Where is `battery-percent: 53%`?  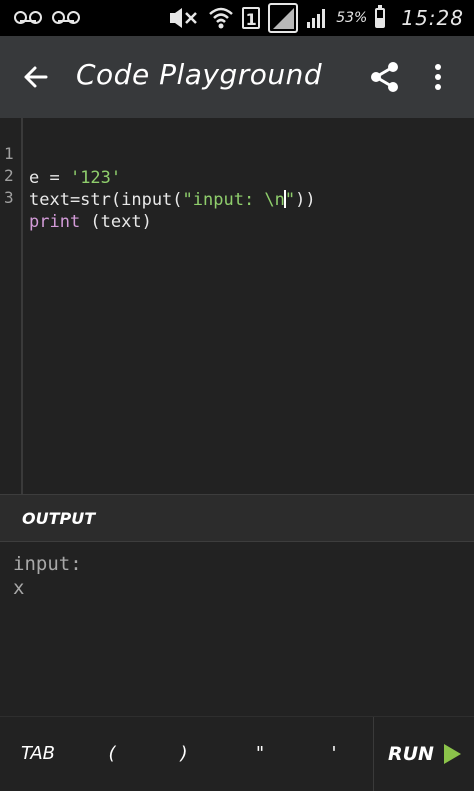
battery-percent: 53% is located at coordinates (352, 18).